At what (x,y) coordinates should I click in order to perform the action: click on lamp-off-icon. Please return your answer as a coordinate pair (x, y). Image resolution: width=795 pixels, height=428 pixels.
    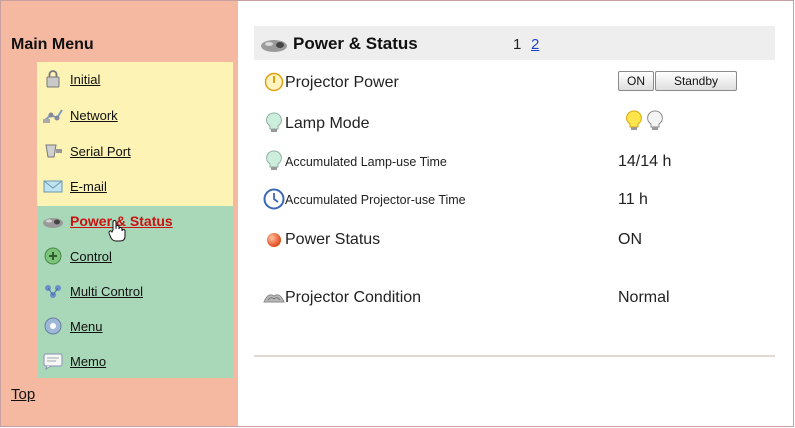
    Looking at the image, I should click on (656, 121).